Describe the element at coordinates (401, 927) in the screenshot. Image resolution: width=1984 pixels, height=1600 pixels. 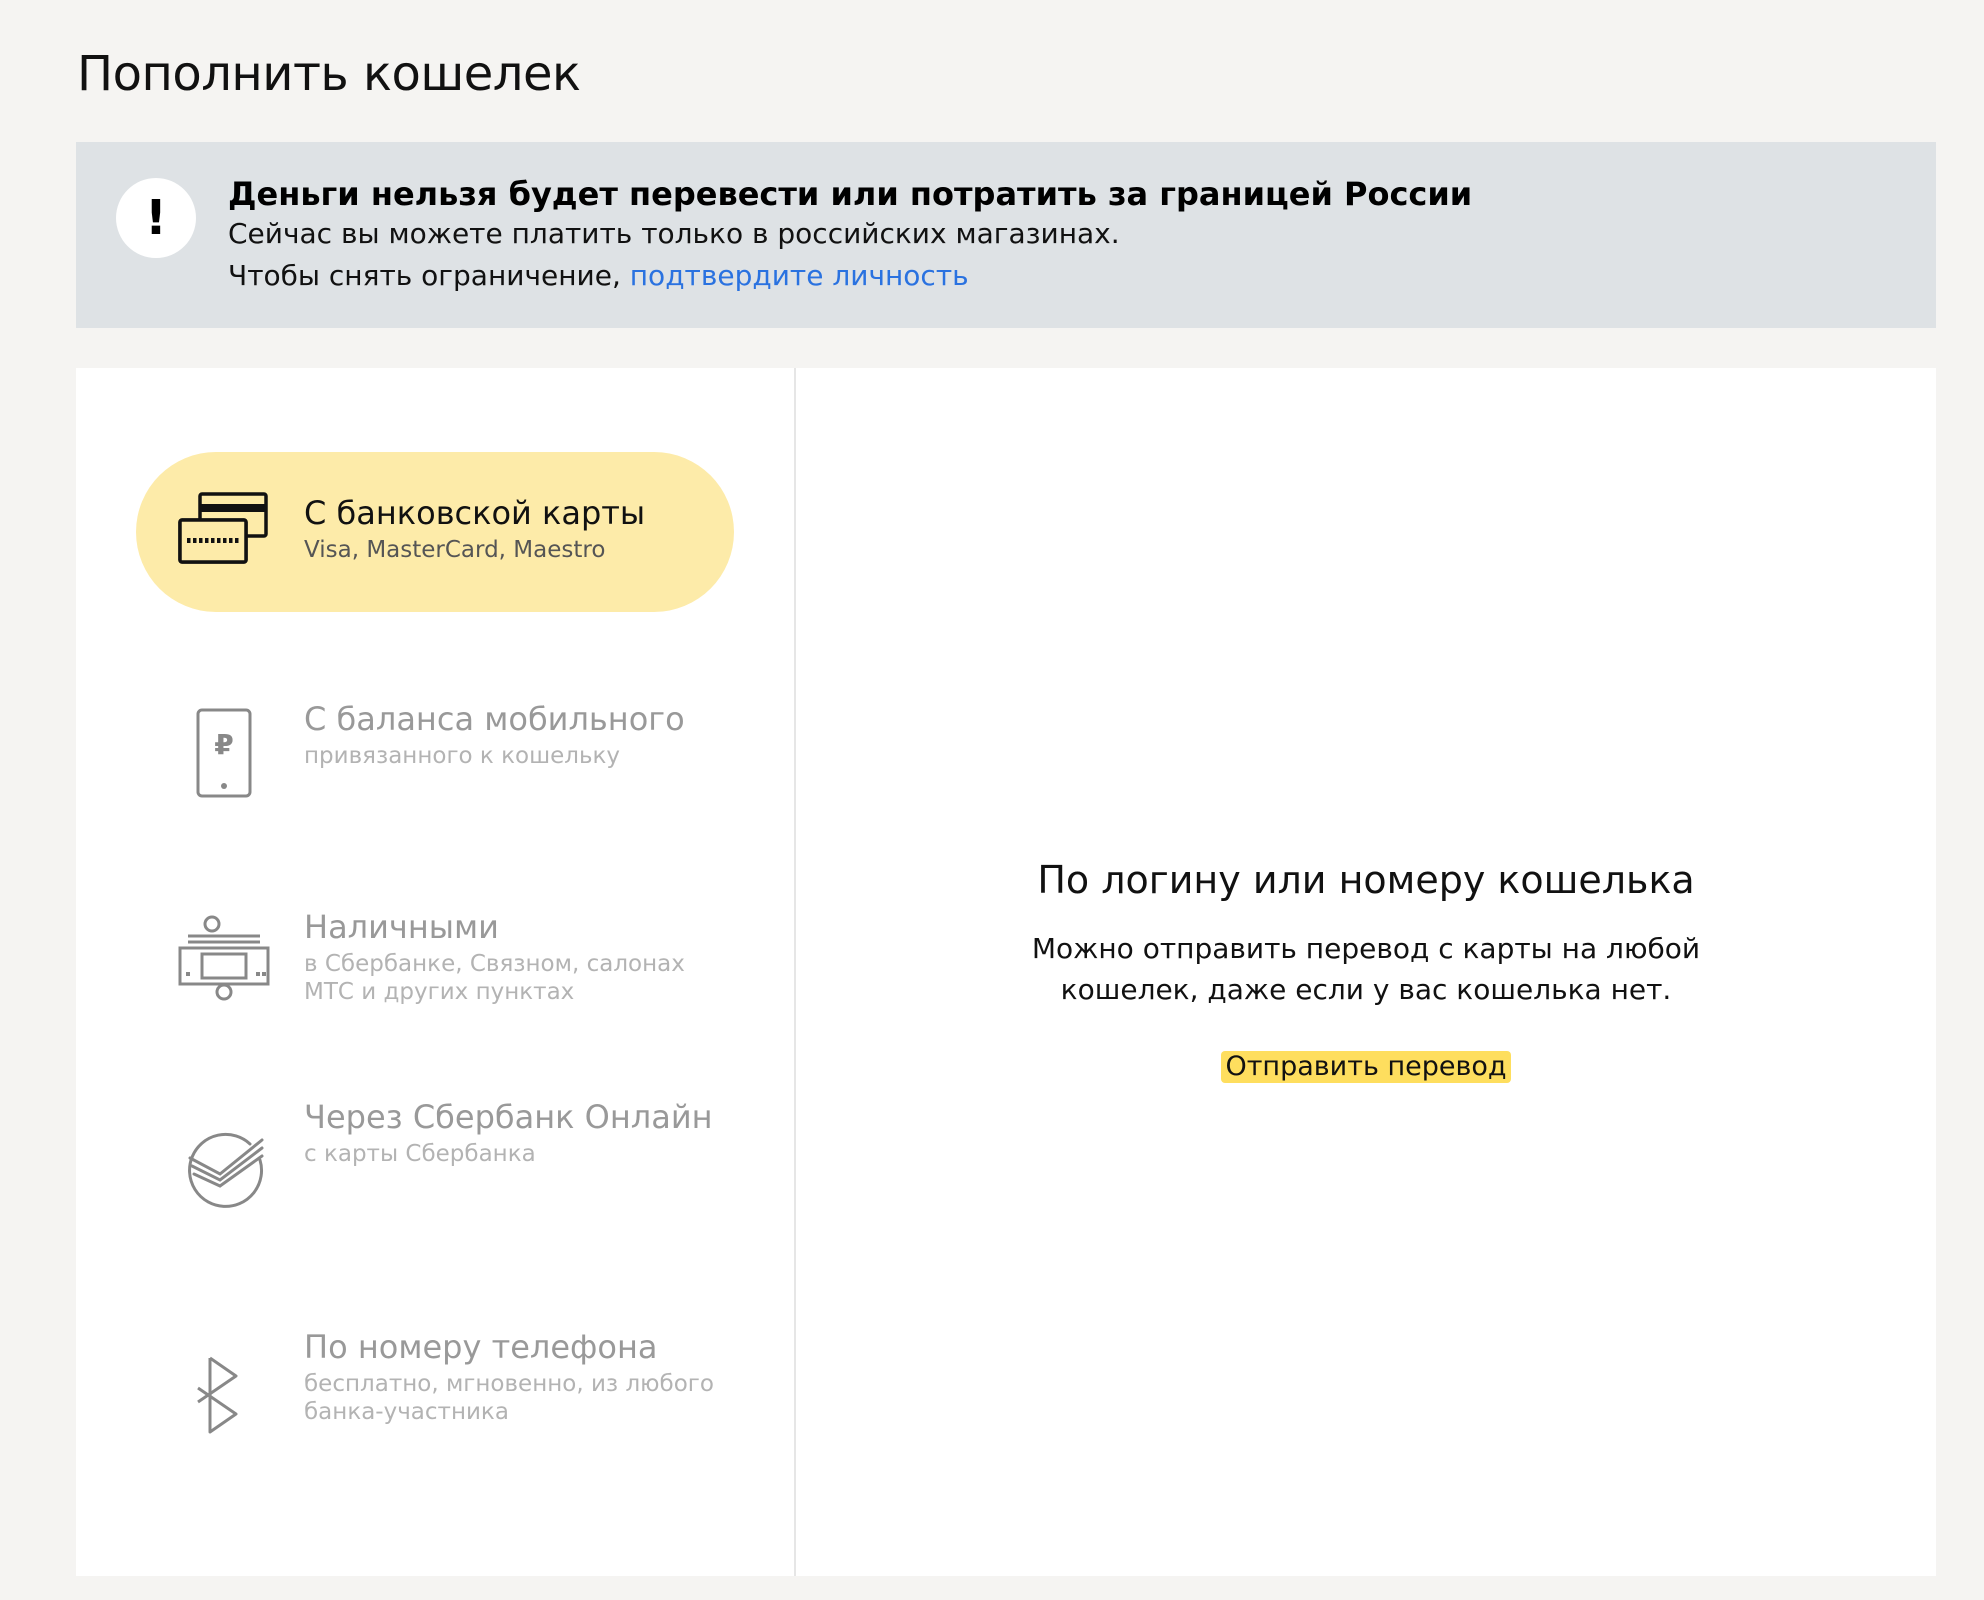
I see `method-title: Наличными` at that location.